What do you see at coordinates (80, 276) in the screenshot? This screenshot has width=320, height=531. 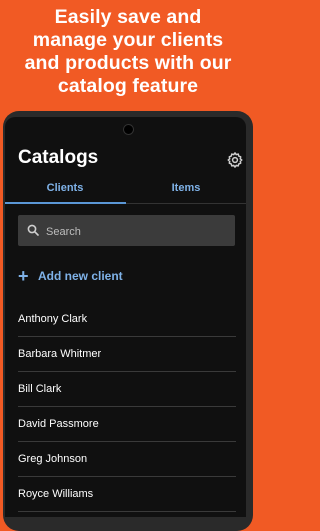 I see `add-new-client-label: Add new client` at bounding box center [80, 276].